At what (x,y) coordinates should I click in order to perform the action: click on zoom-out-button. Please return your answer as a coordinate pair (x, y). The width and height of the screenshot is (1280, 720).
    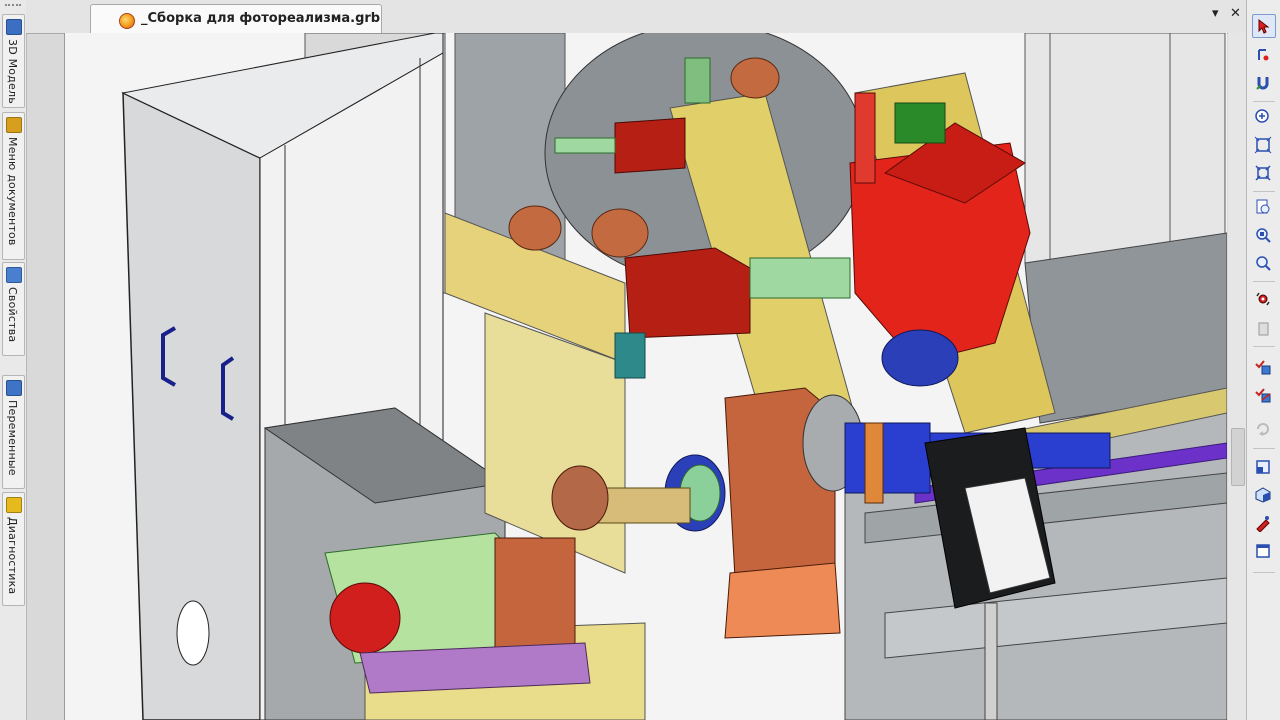
    Looking at the image, I should click on (1263, 263).